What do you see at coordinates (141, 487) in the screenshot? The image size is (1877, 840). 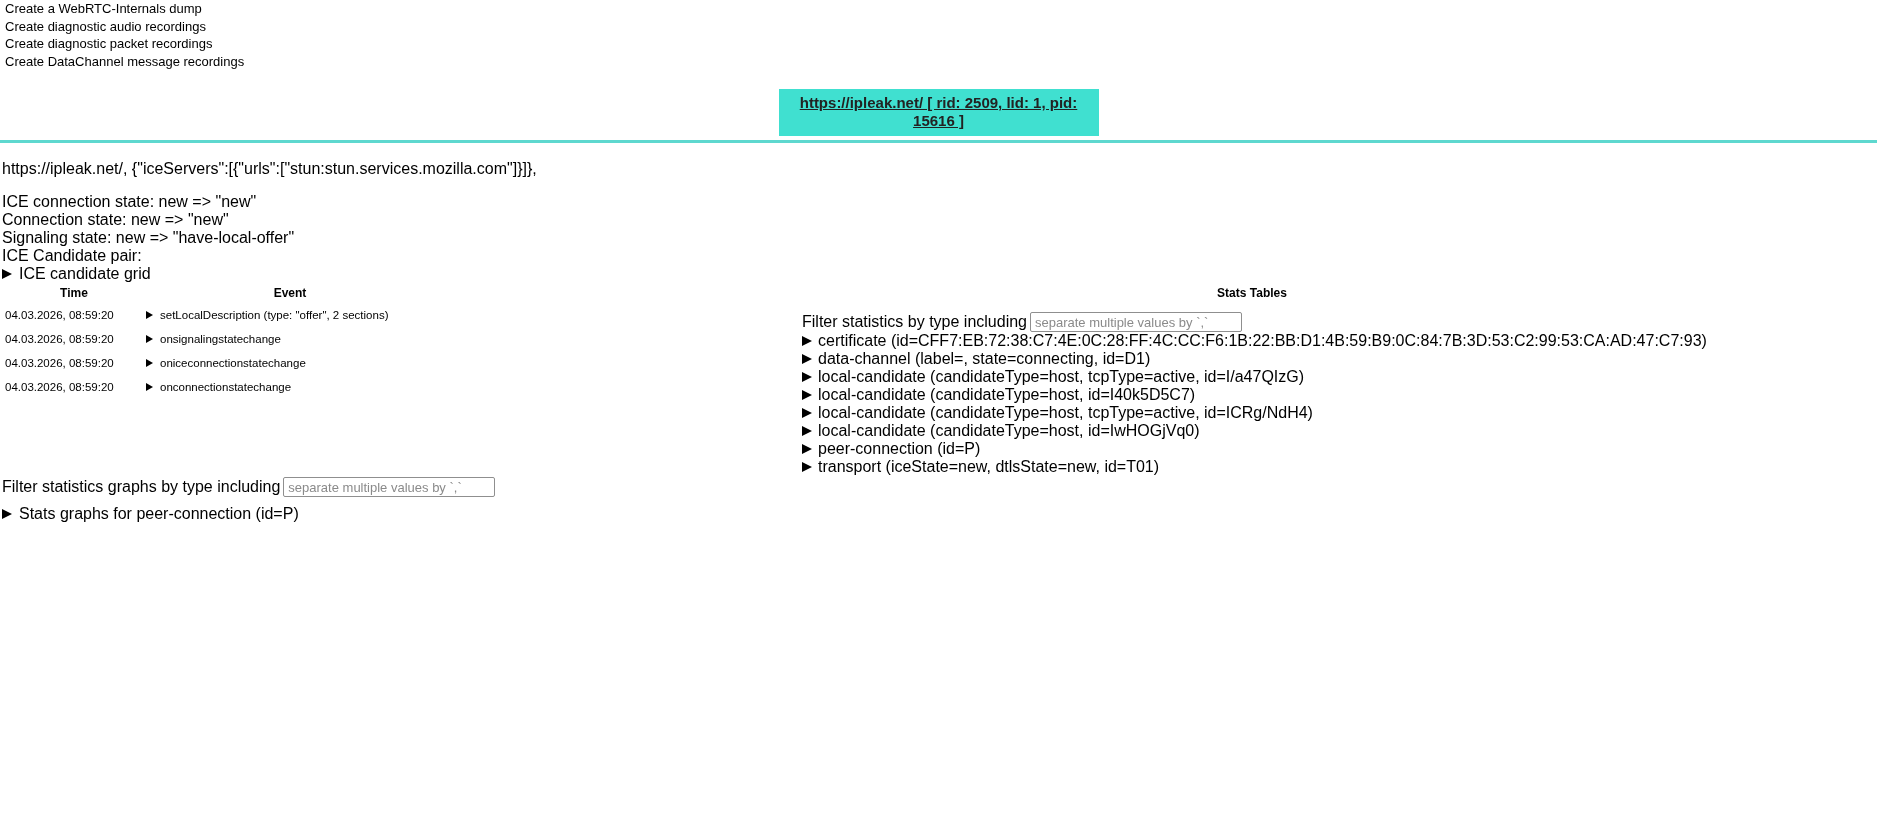 I see `filter-label: Filter statistics graphs by type including` at bounding box center [141, 487].